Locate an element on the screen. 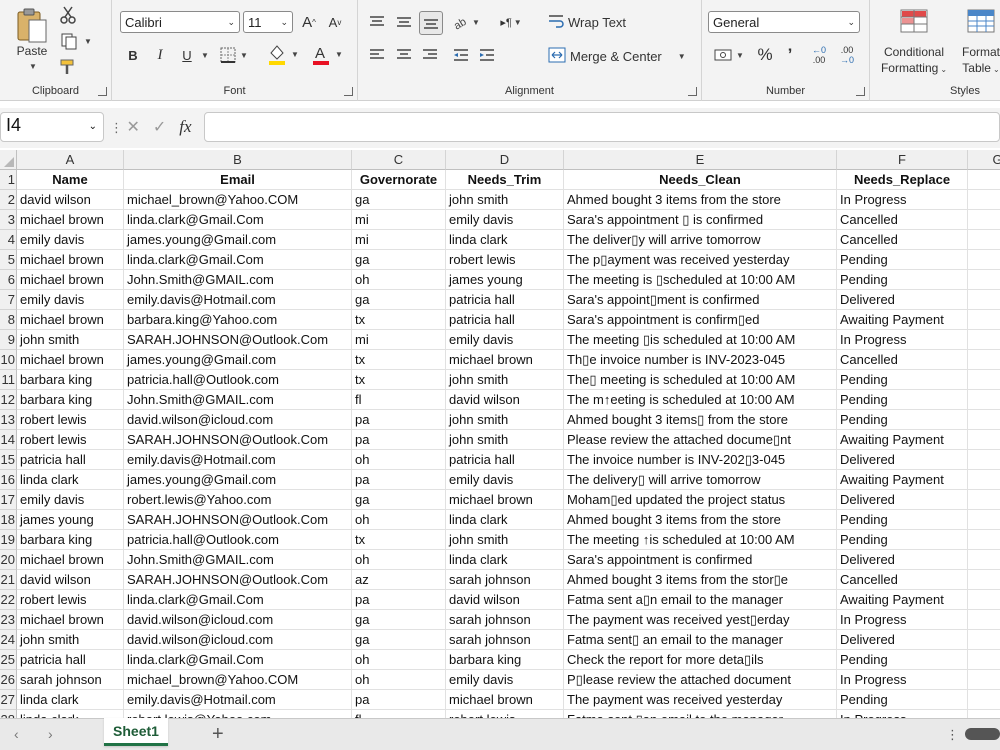 The image size is (1000, 750). table-cell: Moham▯ed updated the project status is located at coordinates (700, 500).